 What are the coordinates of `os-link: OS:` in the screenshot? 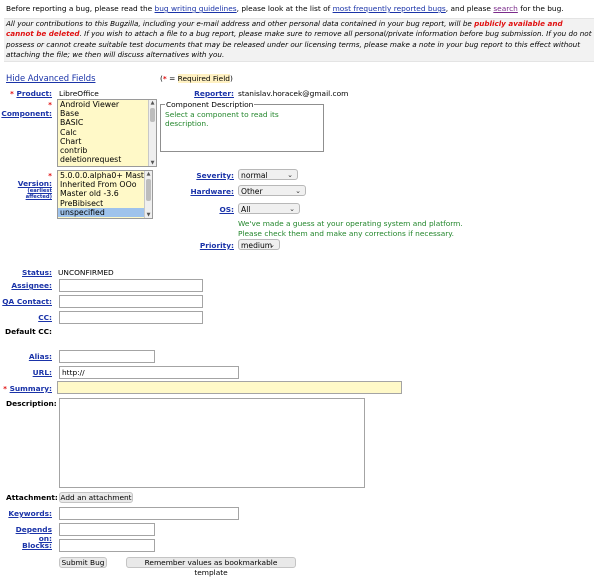 It's located at (226, 209).